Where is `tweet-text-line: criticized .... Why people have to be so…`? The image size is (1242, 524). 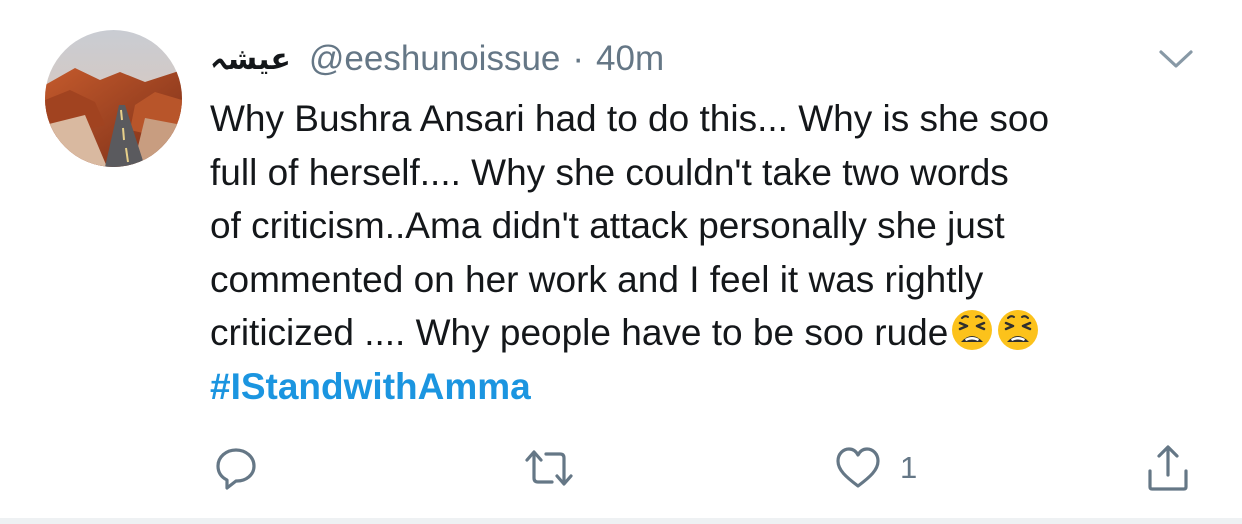 tweet-text-line: criticized .... Why people have to be so… is located at coordinates (579, 332).